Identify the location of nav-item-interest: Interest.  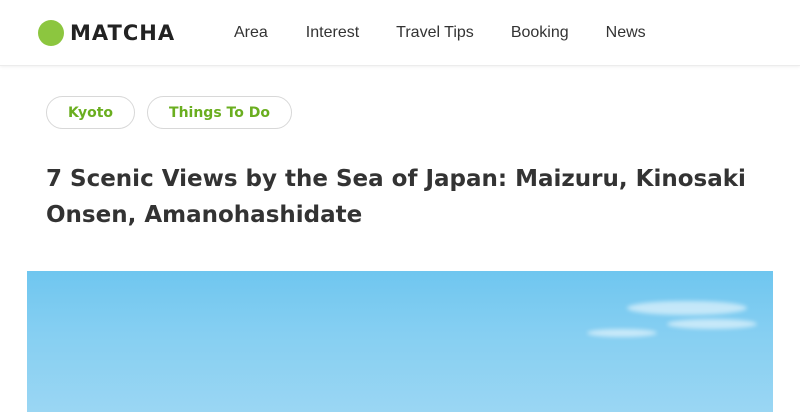
(332, 33).